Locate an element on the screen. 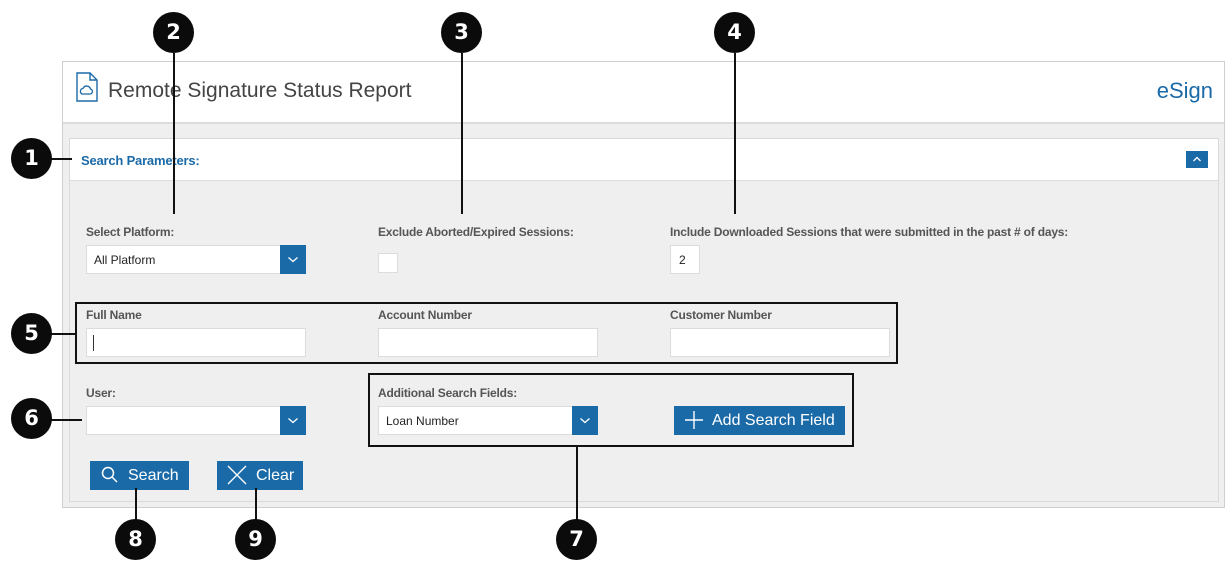 This screenshot has height=573, width=1226. callout-9: 9 is located at coordinates (255, 539).